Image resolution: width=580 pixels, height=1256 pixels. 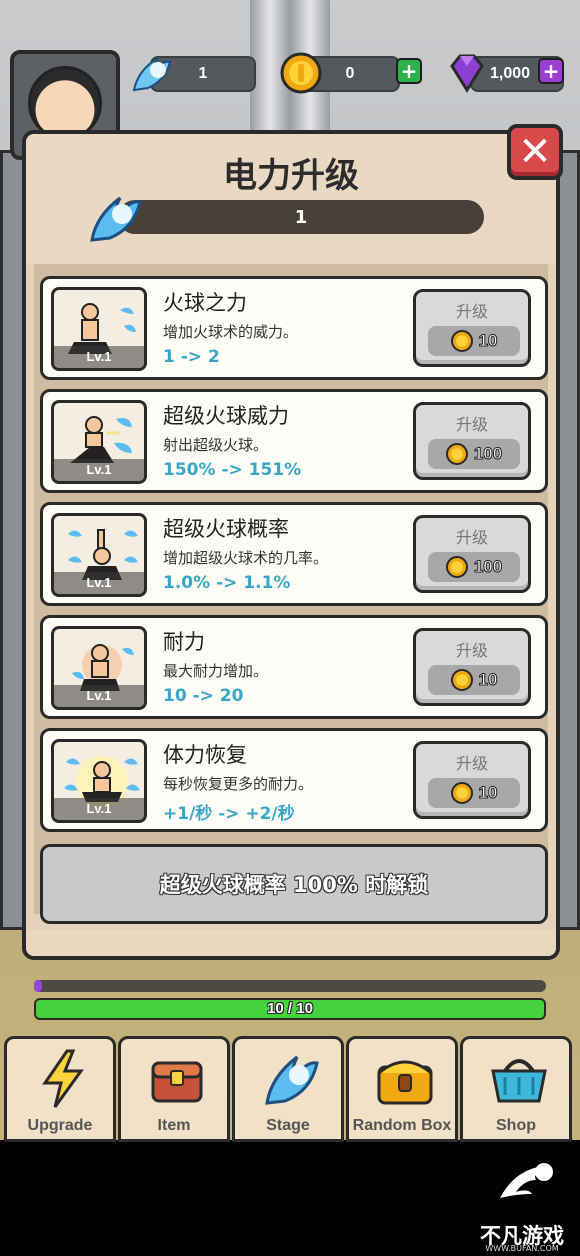 I want to click on gem-count: 1,000, so click(x=510, y=73).